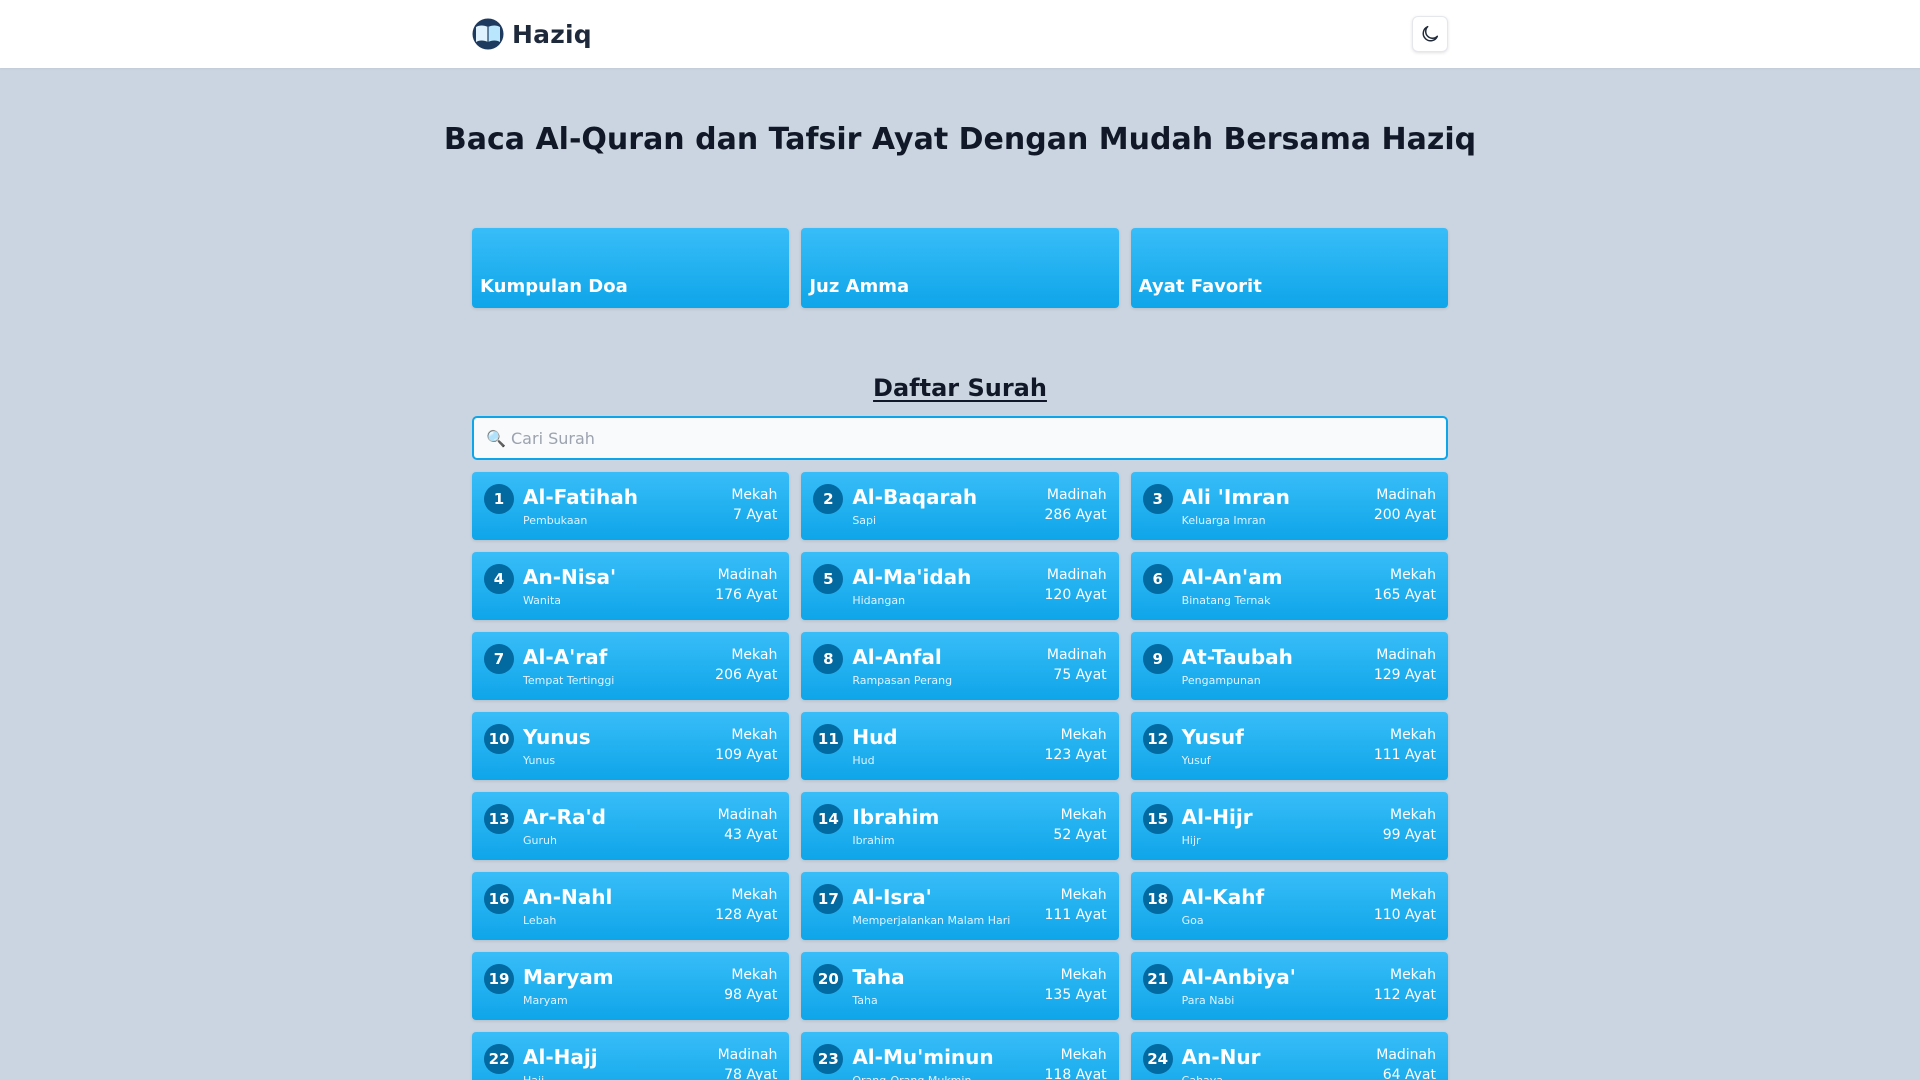  Describe the element at coordinates (1196, 760) in the screenshot. I see `surah-meaning: Yusuf` at that location.